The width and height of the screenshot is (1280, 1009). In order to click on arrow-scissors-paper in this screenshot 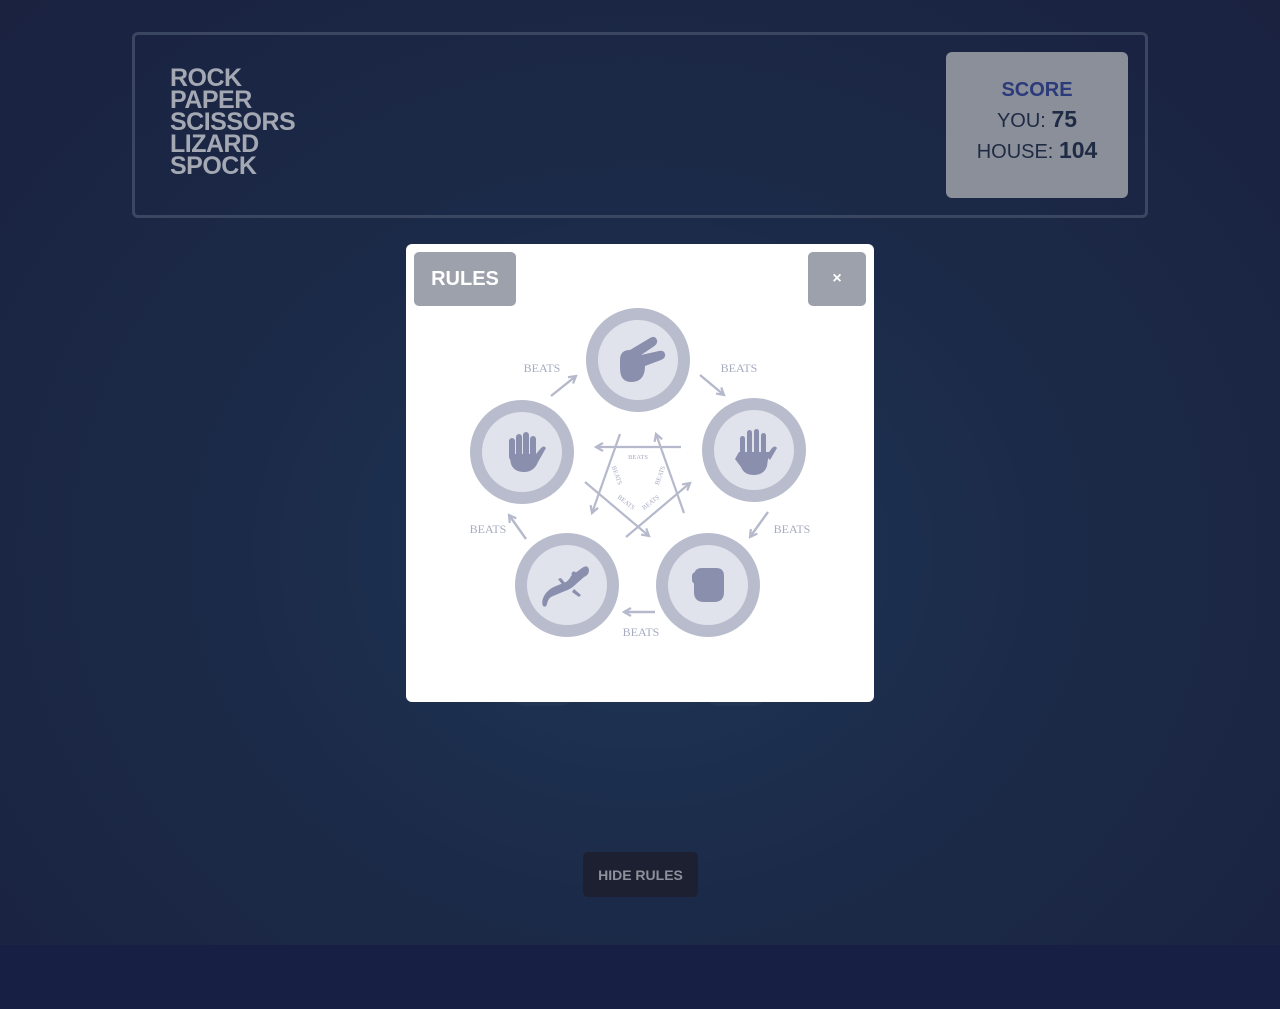, I will do `click(711, 384)`.